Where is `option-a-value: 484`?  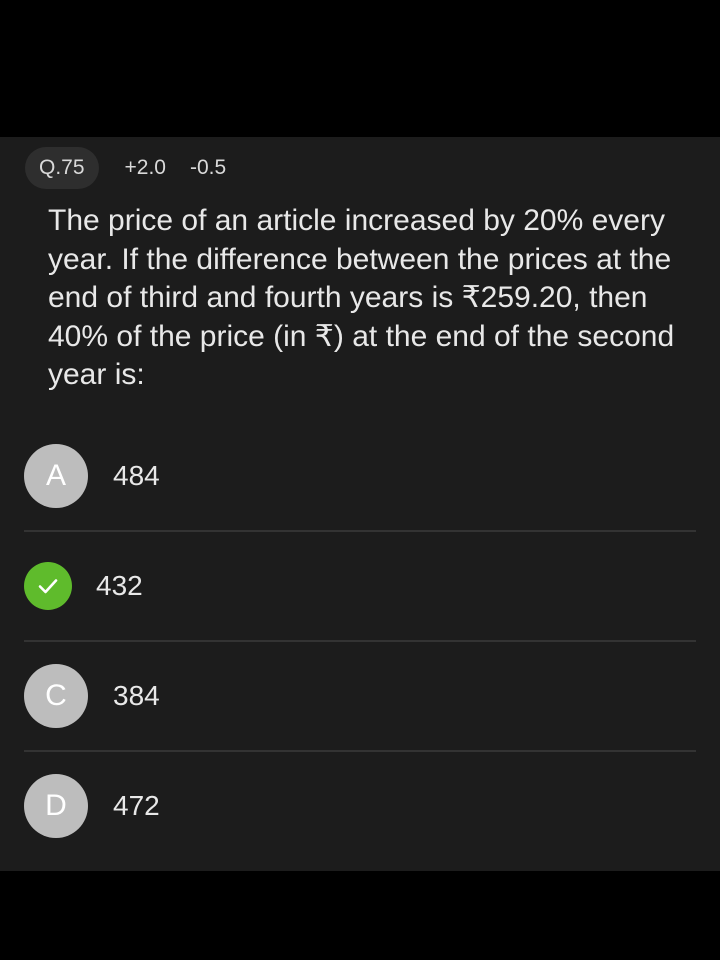
option-a-value: 484 is located at coordinates (136, 475).